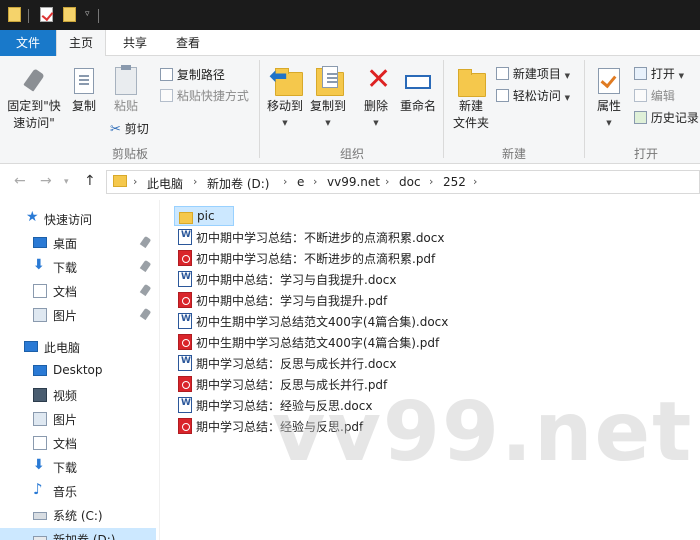 The image size is (700, 540). I want to click on new-group-label: 新建, so click(513, 154).